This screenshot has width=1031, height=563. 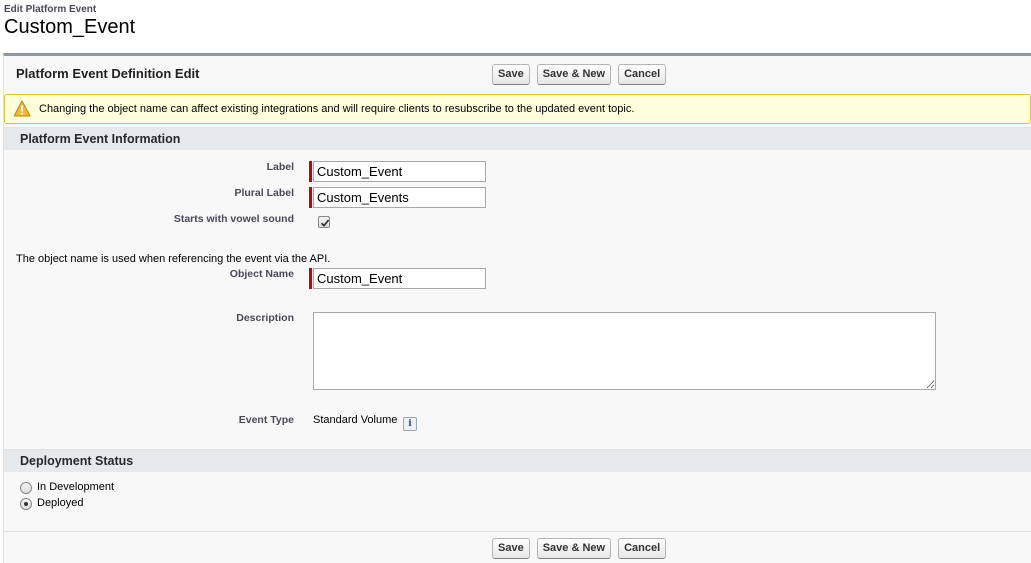 I want to click on description-label: Description, so click(x=265, y=318).